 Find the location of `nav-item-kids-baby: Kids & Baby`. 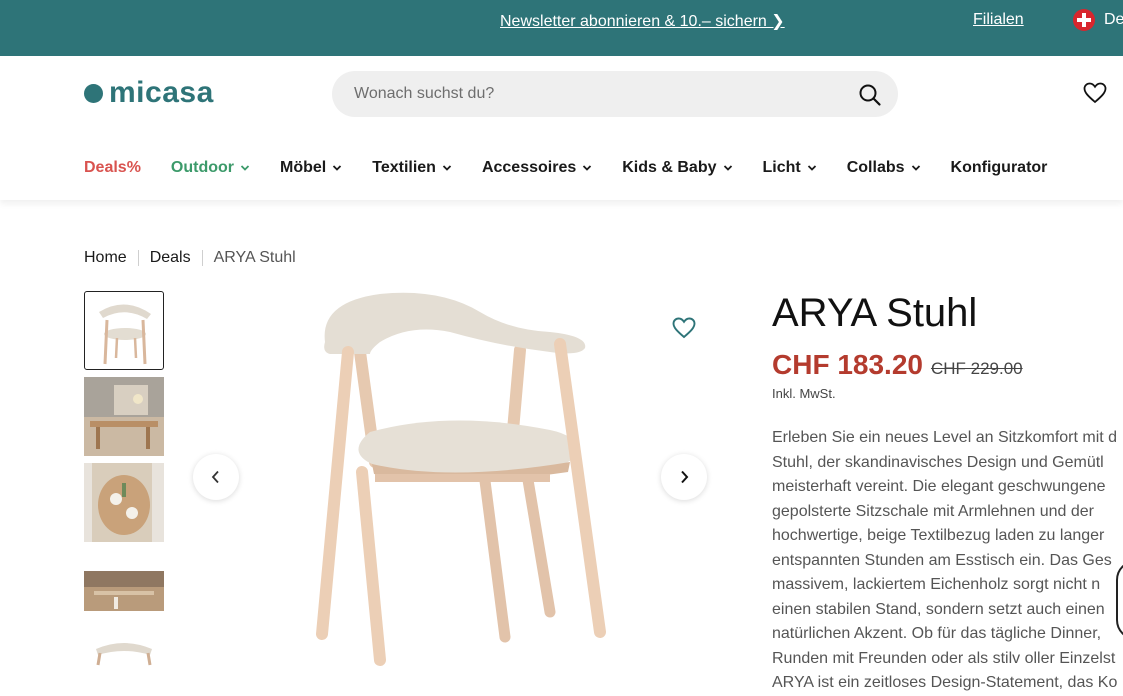

nav-item-kids-baby: Kids & Baby is located at coordinates (677, 168).